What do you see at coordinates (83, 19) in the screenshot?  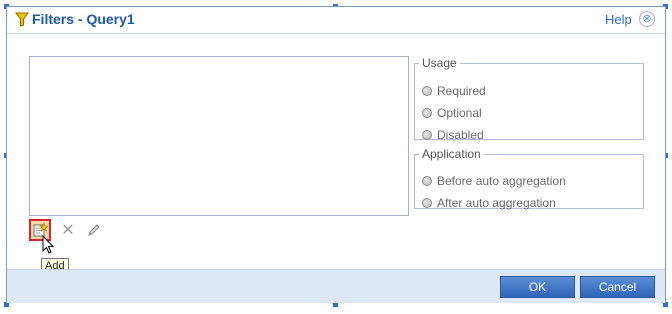 I see `dialog-title: Filters - Query1` at bounding box center [83, 19].